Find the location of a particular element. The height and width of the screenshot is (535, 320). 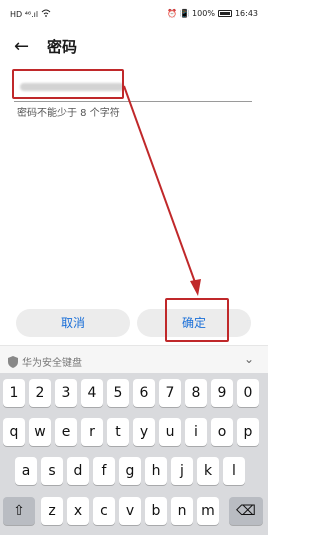

key-0: 0 is located at coordinates (248, 393).